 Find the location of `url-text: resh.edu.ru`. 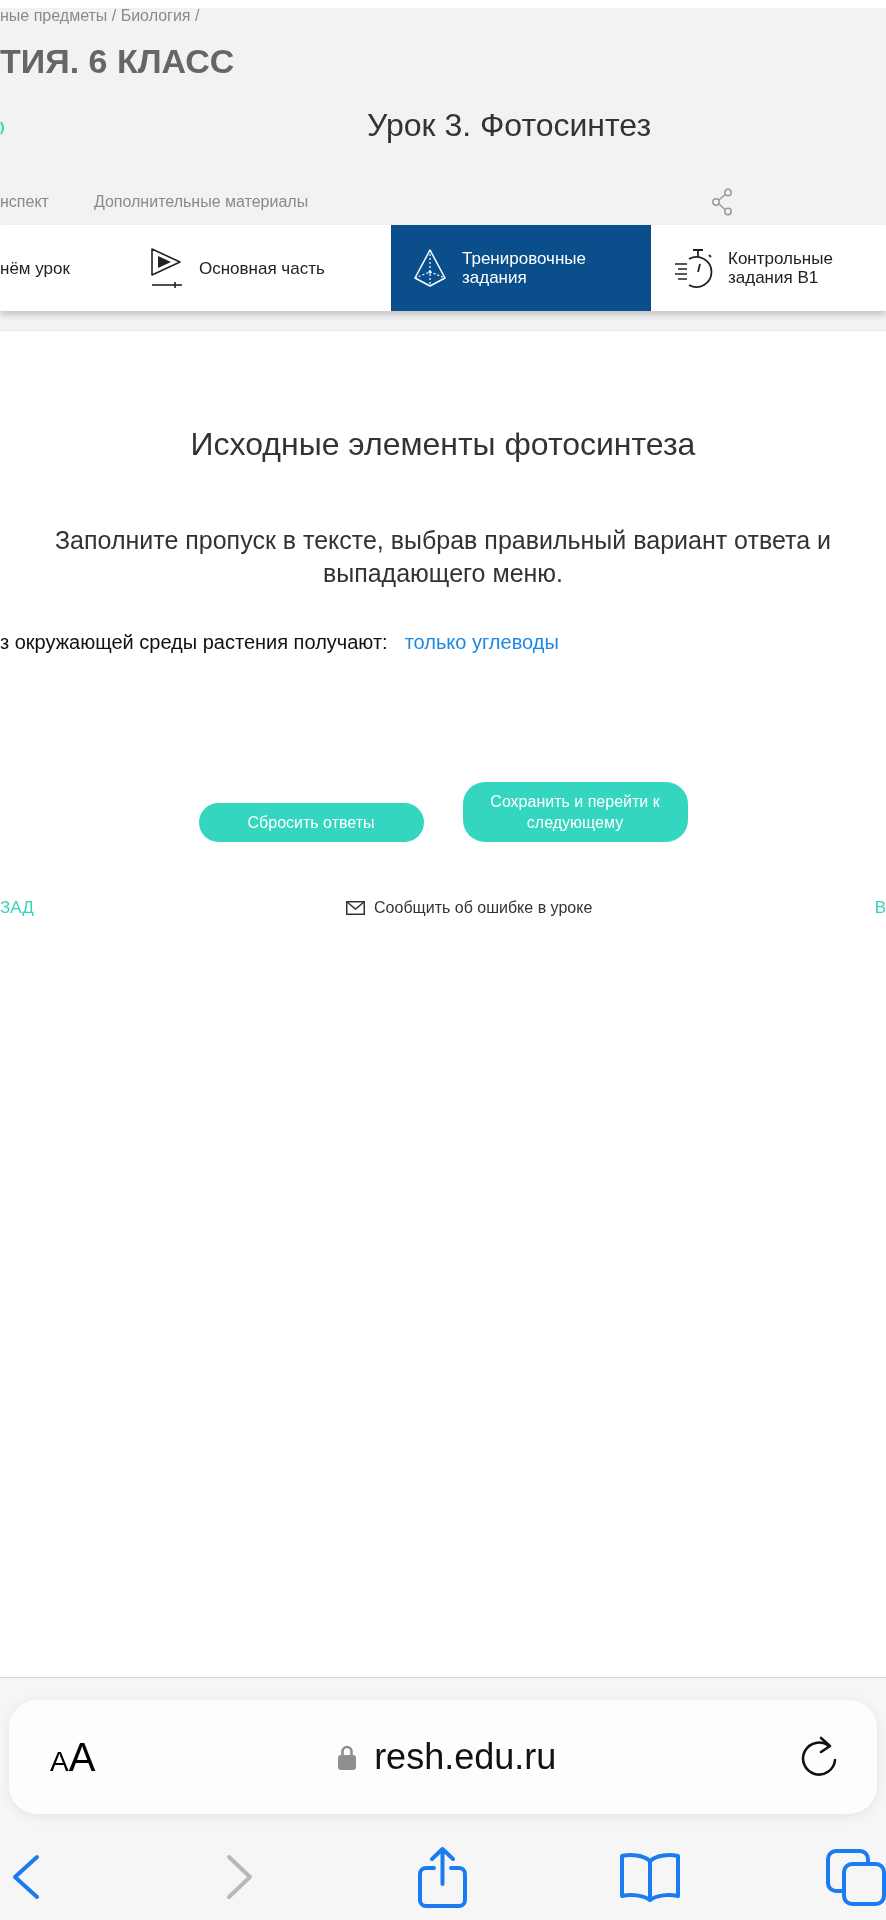

url-text: resh.edu.ru is located at coordinates (465, 1757).